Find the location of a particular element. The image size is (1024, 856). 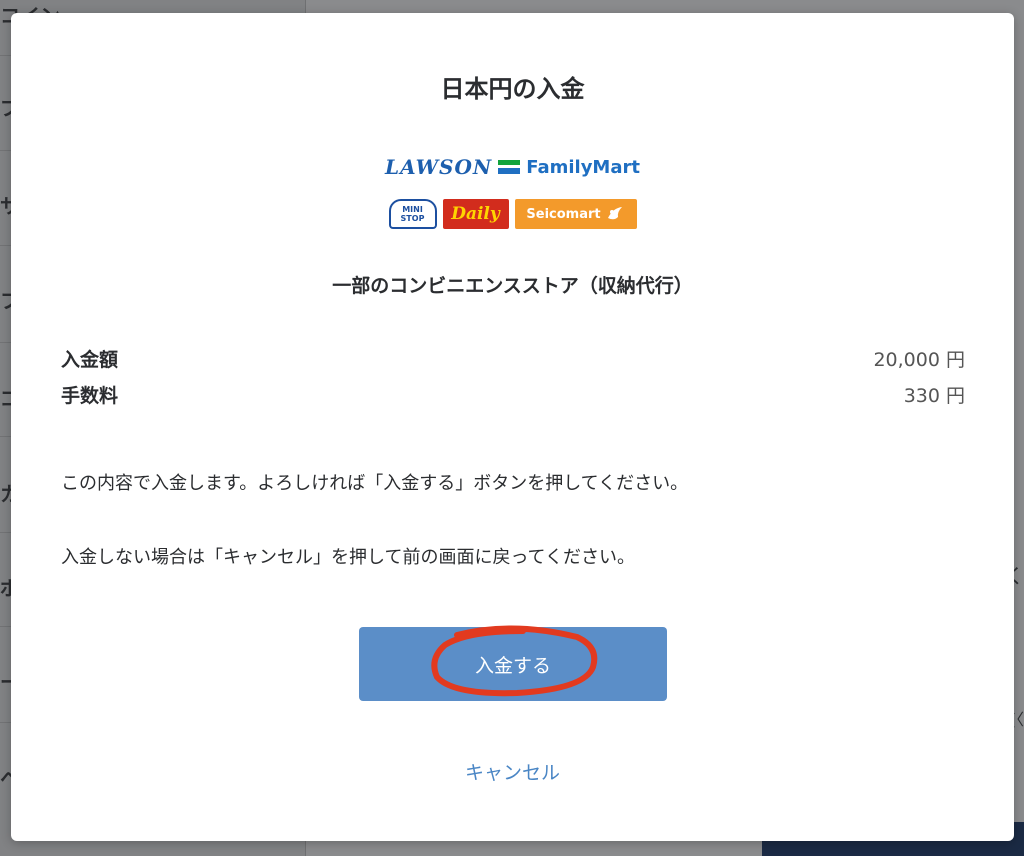

summary-row-amount: 入金額 20,000 円 is located at coordinates (513, 358).